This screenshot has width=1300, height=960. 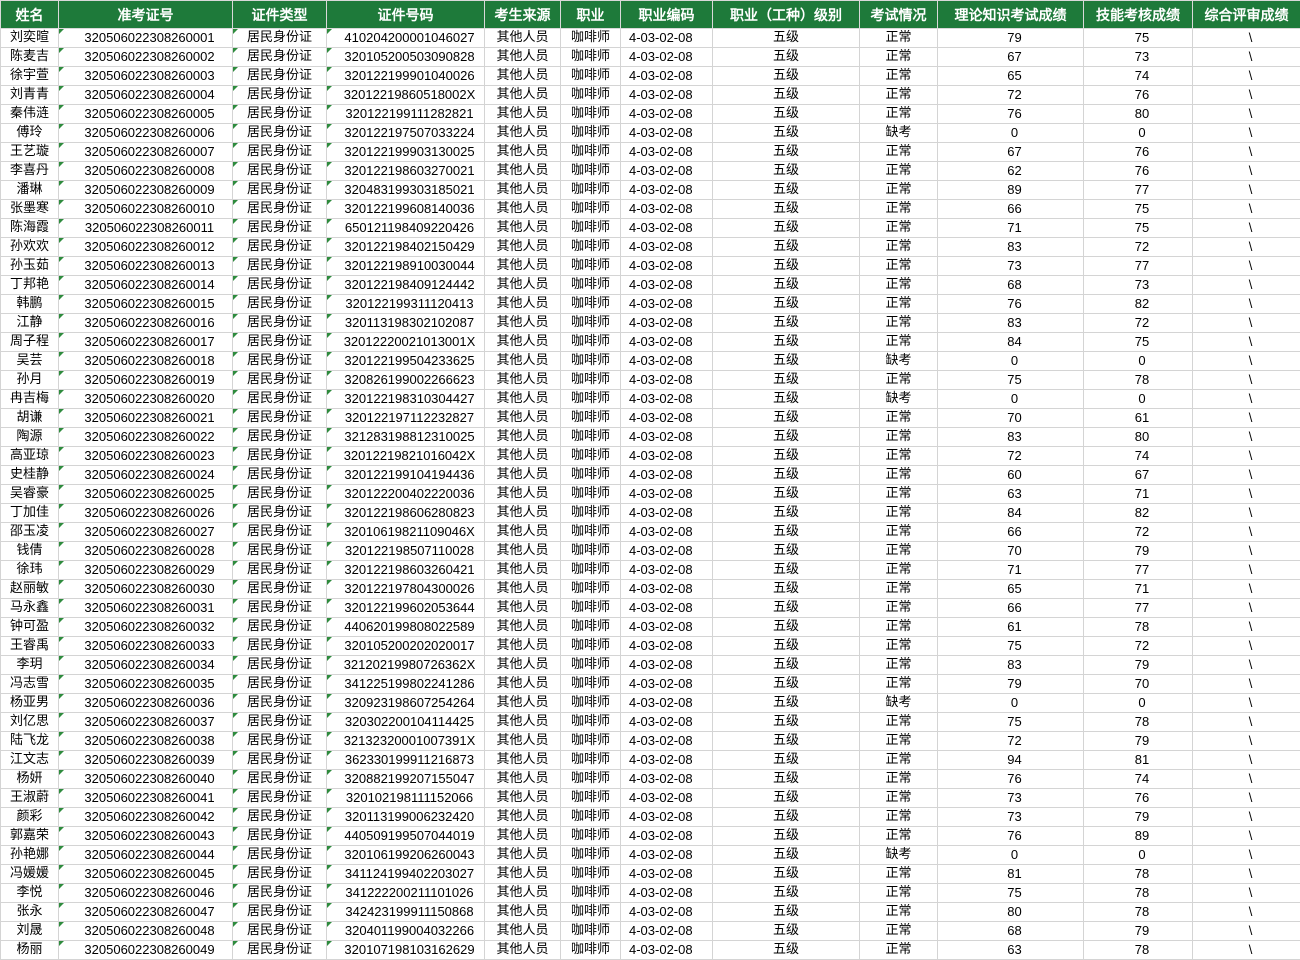 What do you see at coordinates (30, 475) in the screenshot?
I see `cell-name: 史桂静` at bounding box center [30, 475].